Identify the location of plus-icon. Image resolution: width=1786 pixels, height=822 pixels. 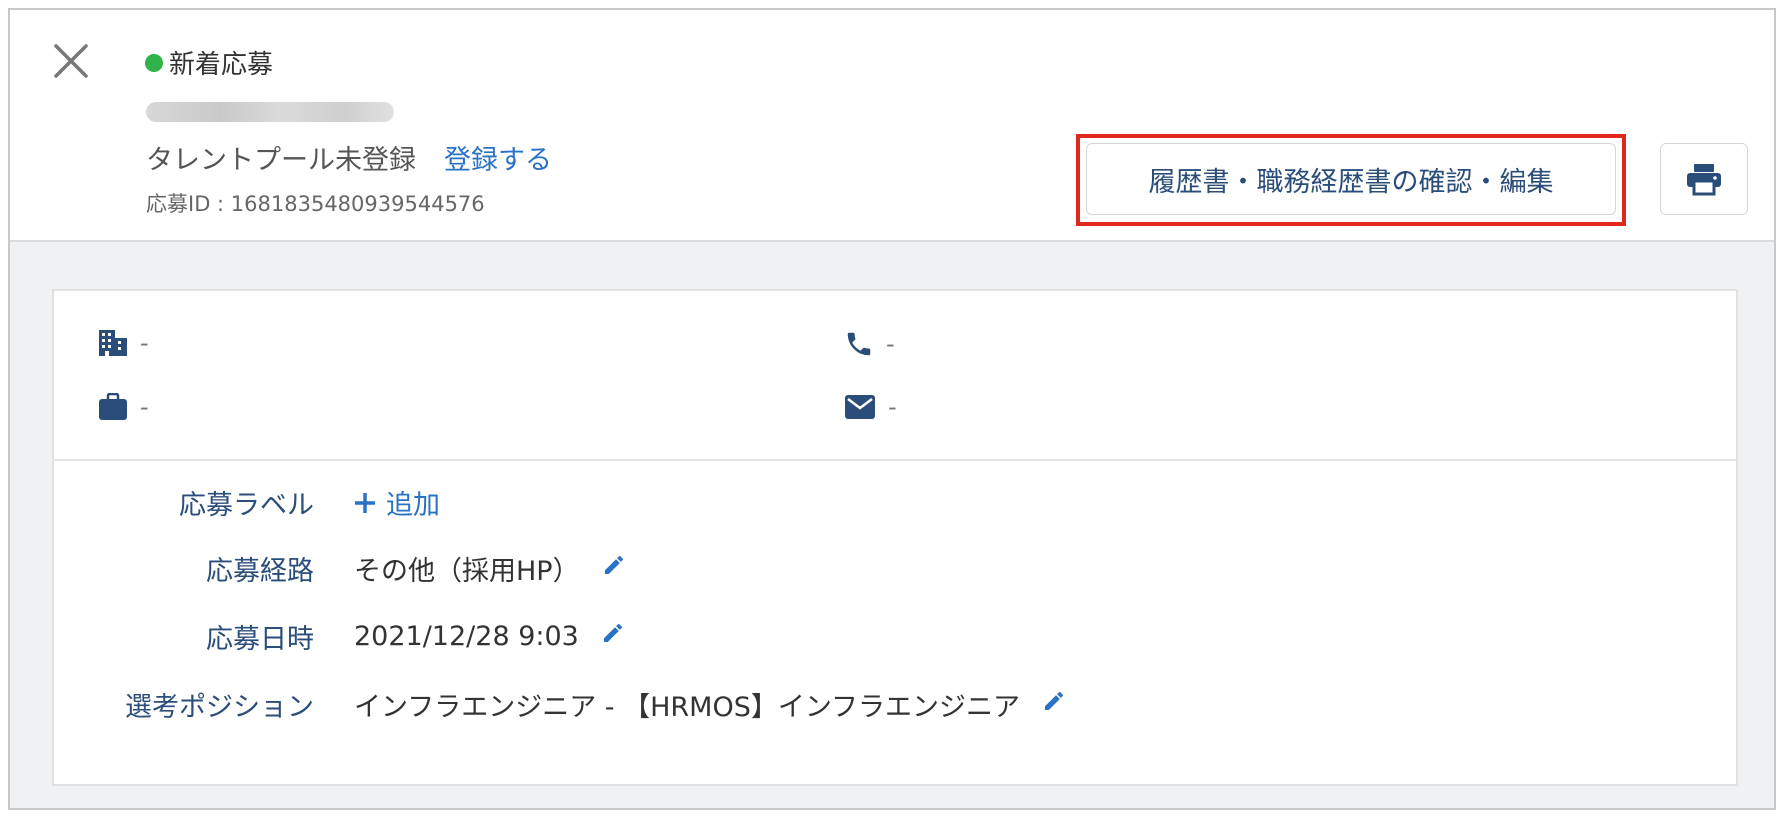
(365, 502).